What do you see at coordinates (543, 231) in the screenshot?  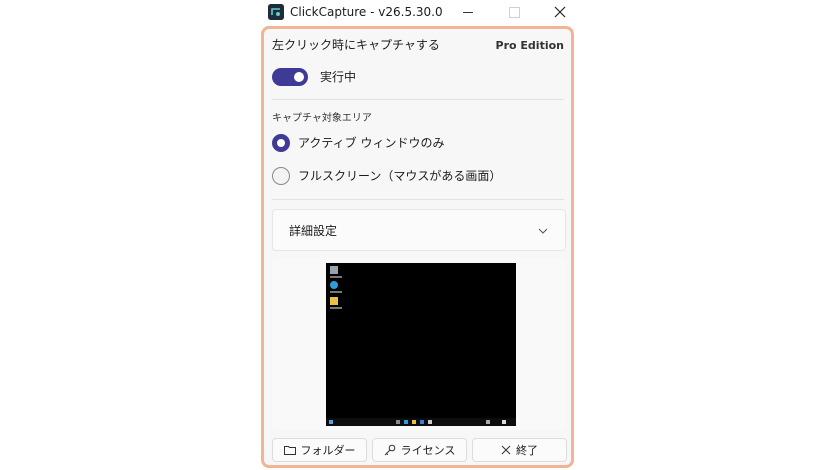 I see `chevron-down-icon` at bounding box center [543, 231].